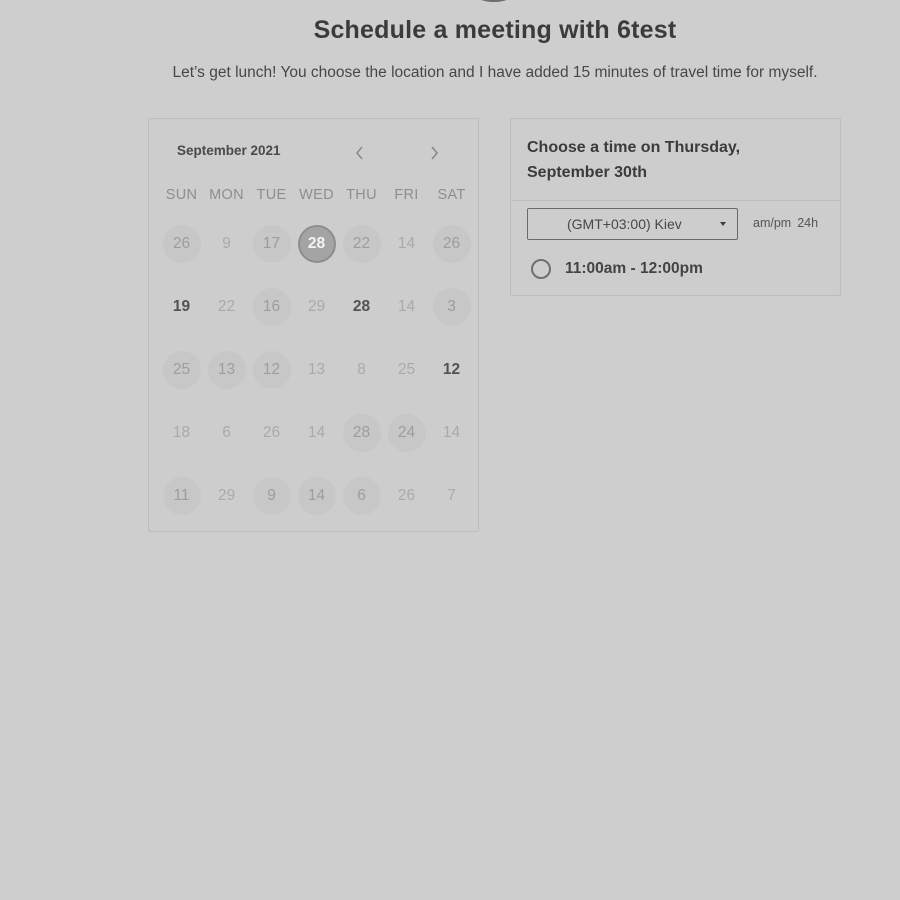  I want to click on calendar-day: 3, so click(451, 319).